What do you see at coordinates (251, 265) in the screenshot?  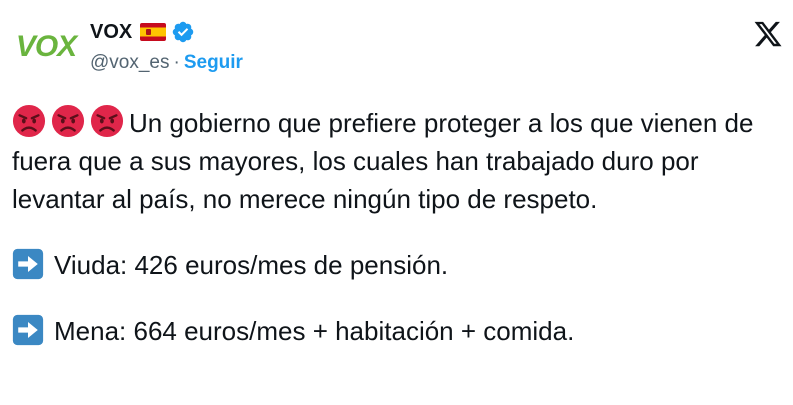 I see `paragraph-text: Viuda: 426 euros/mes de pensión.` at bounding box center [251, 265].